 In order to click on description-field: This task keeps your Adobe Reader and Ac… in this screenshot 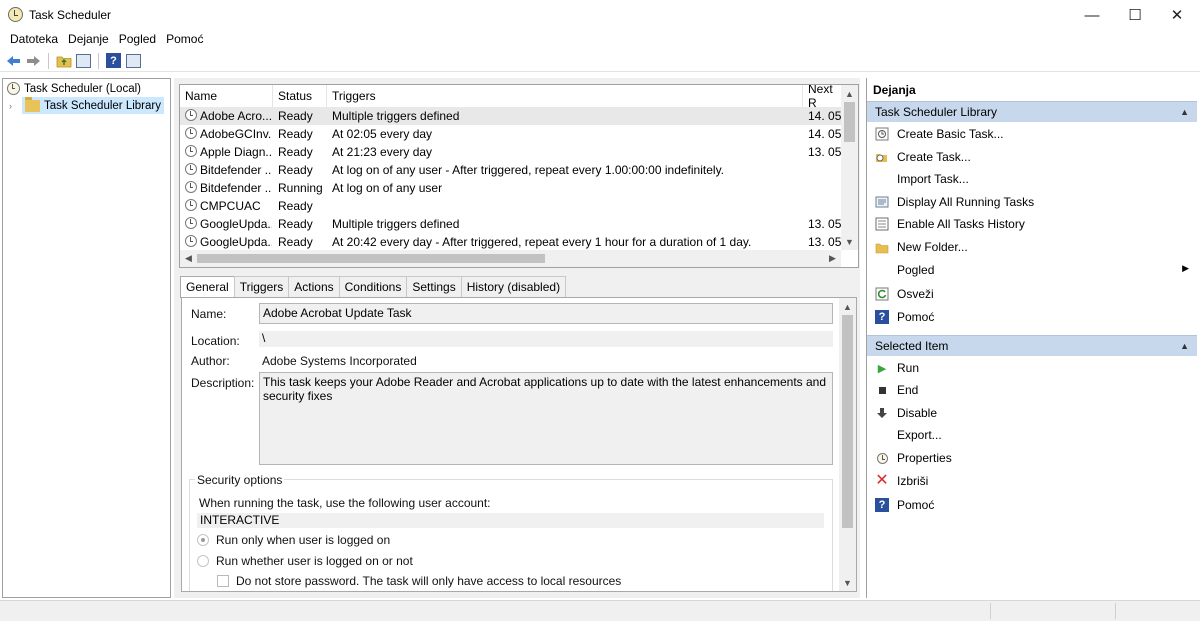, I will do `click(546, 418)`.